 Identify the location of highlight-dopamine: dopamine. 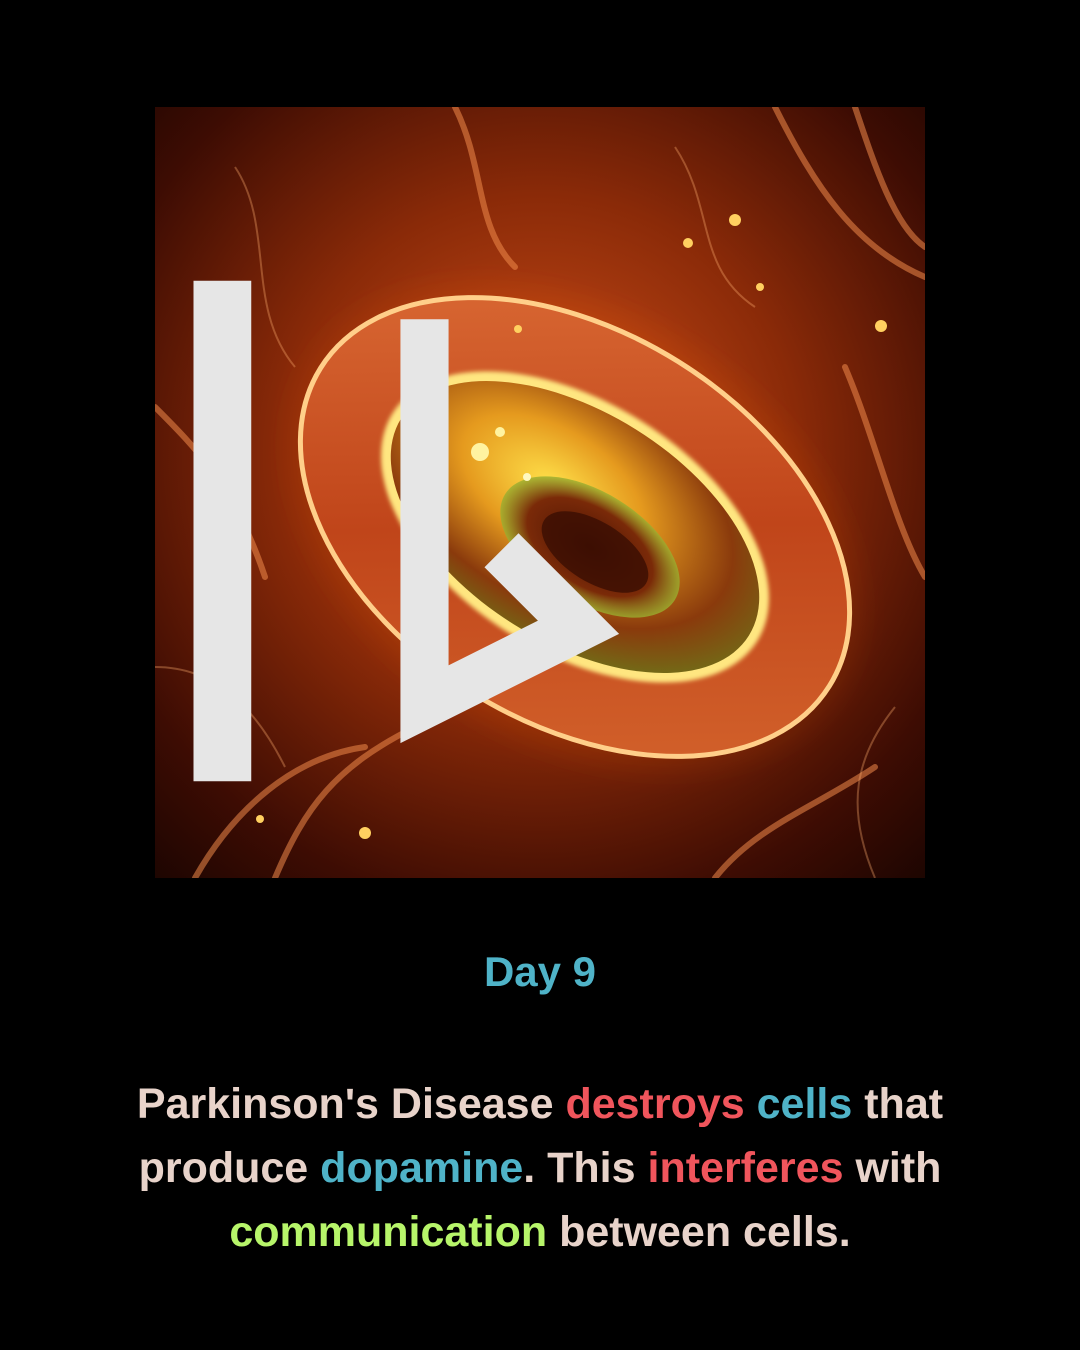
(422, 1168).